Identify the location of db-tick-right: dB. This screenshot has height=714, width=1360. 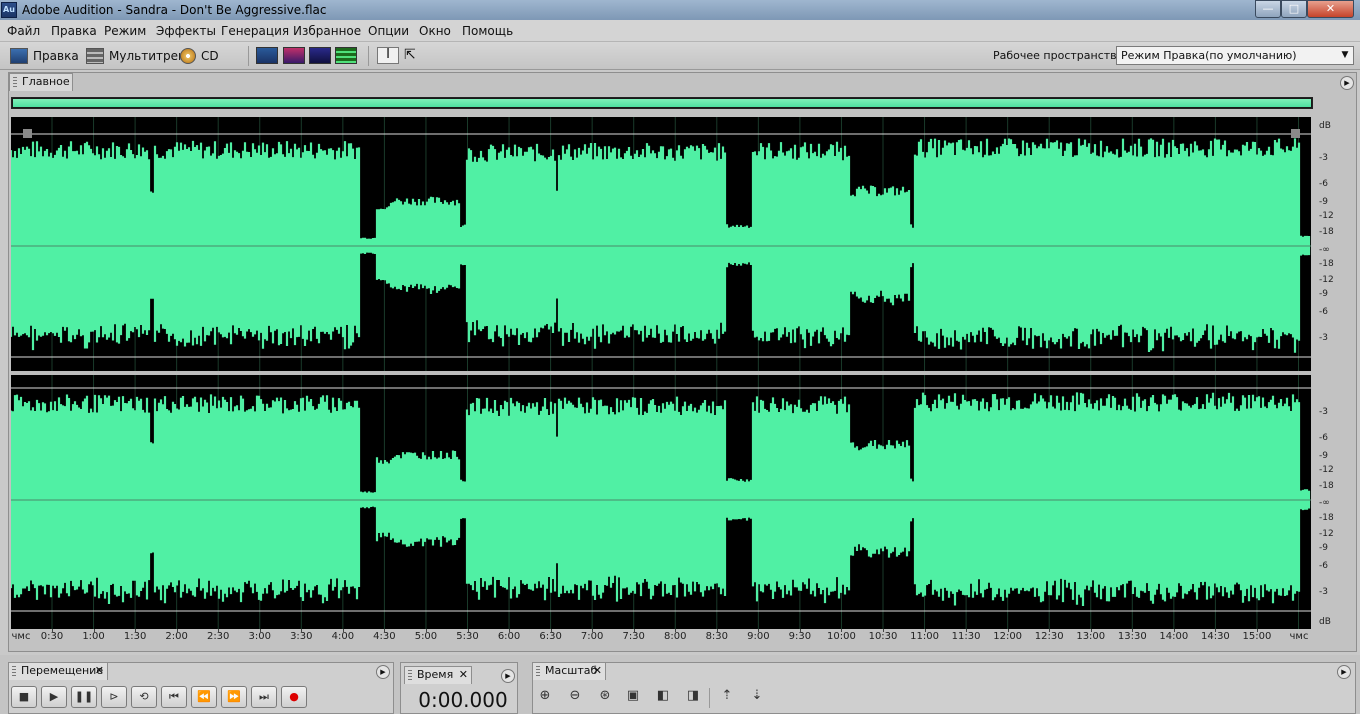
(1325, 622).